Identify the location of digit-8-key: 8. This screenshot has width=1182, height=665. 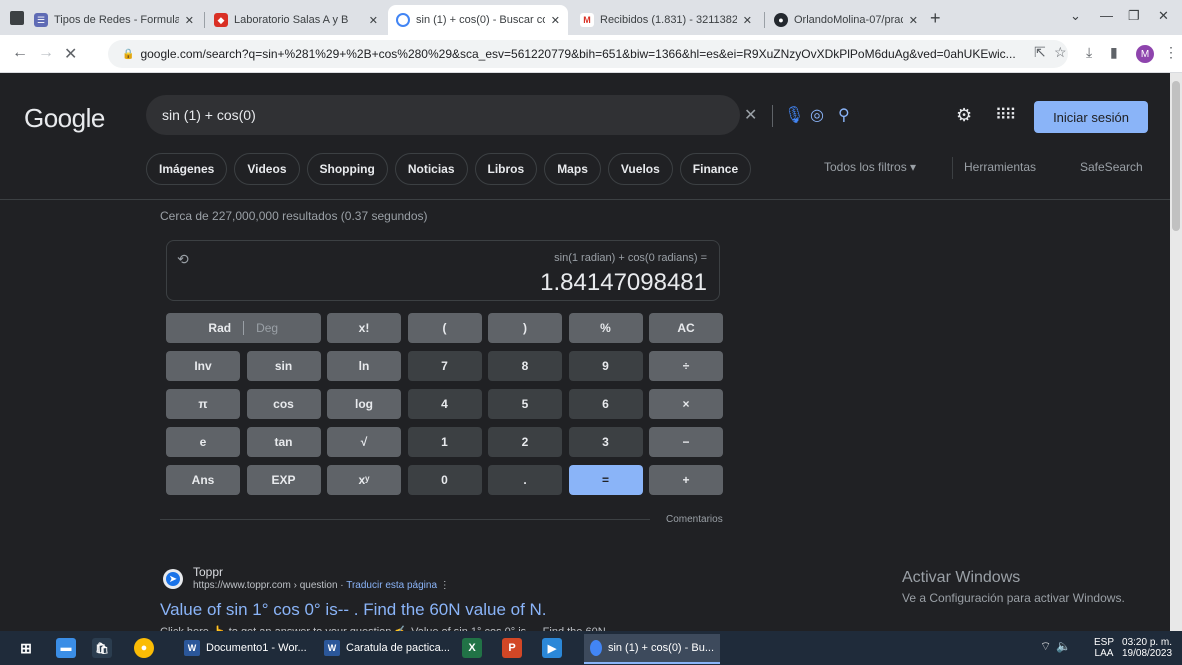
(525, 366).